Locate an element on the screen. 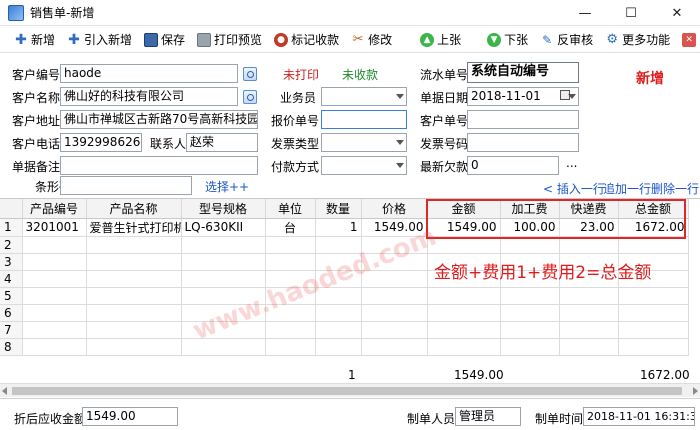  salesman-select is located at coordinates (364, 96).